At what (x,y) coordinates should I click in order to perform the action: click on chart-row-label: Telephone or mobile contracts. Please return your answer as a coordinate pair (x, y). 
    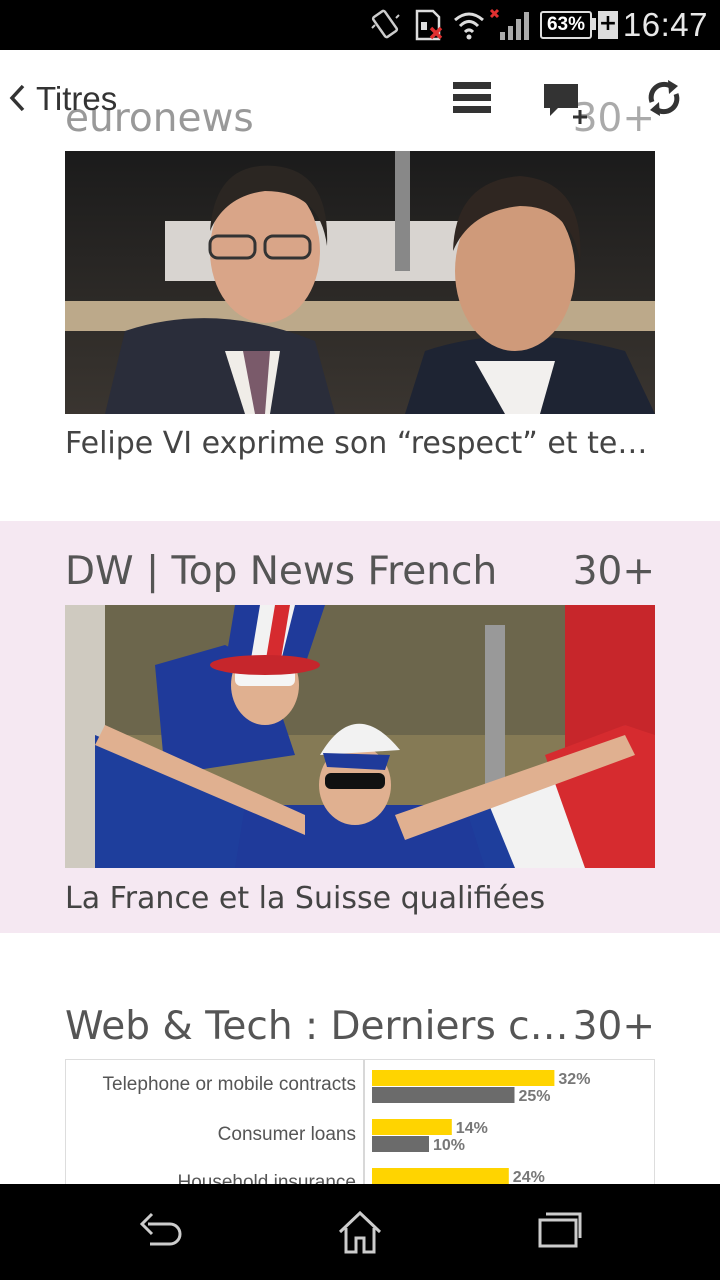
    Looking at the image, I should click on (229, 1084).